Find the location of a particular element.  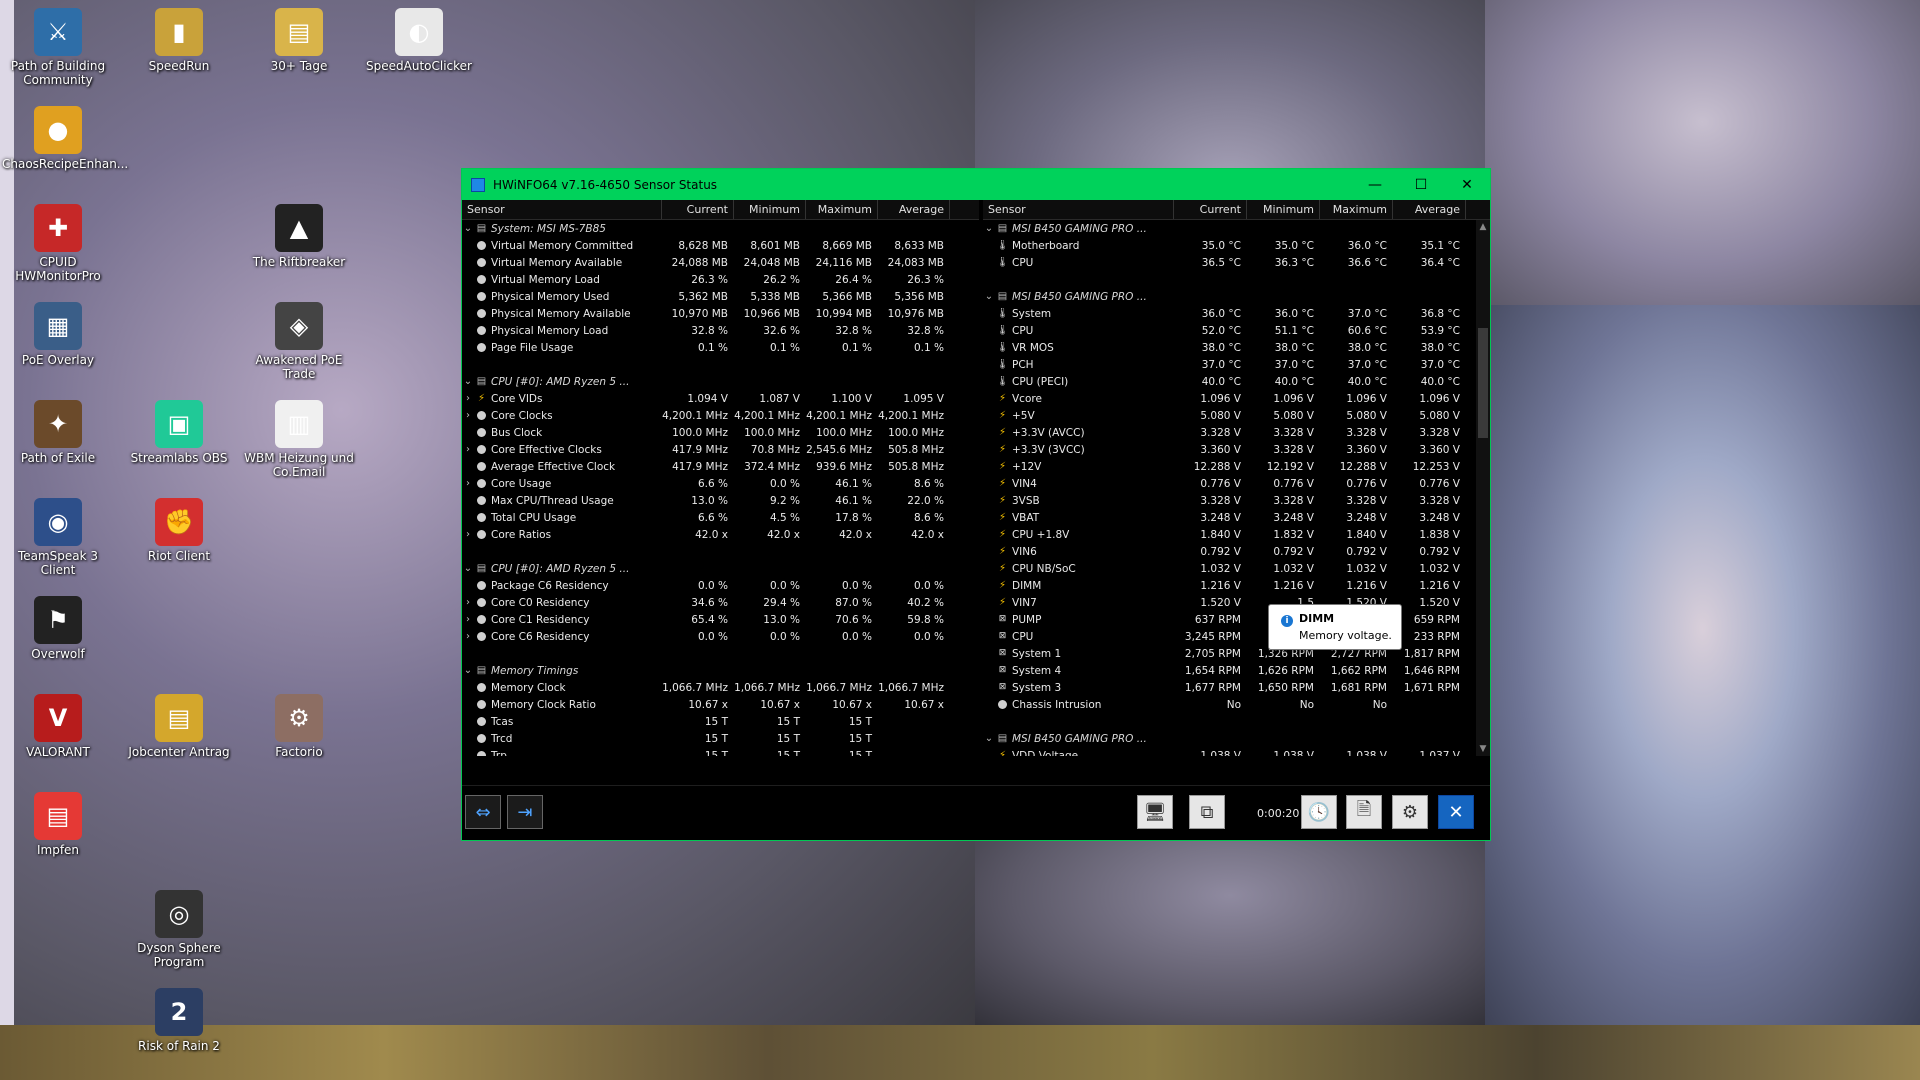

maximize-button: ☐ is located at coordinates (1421, 184).